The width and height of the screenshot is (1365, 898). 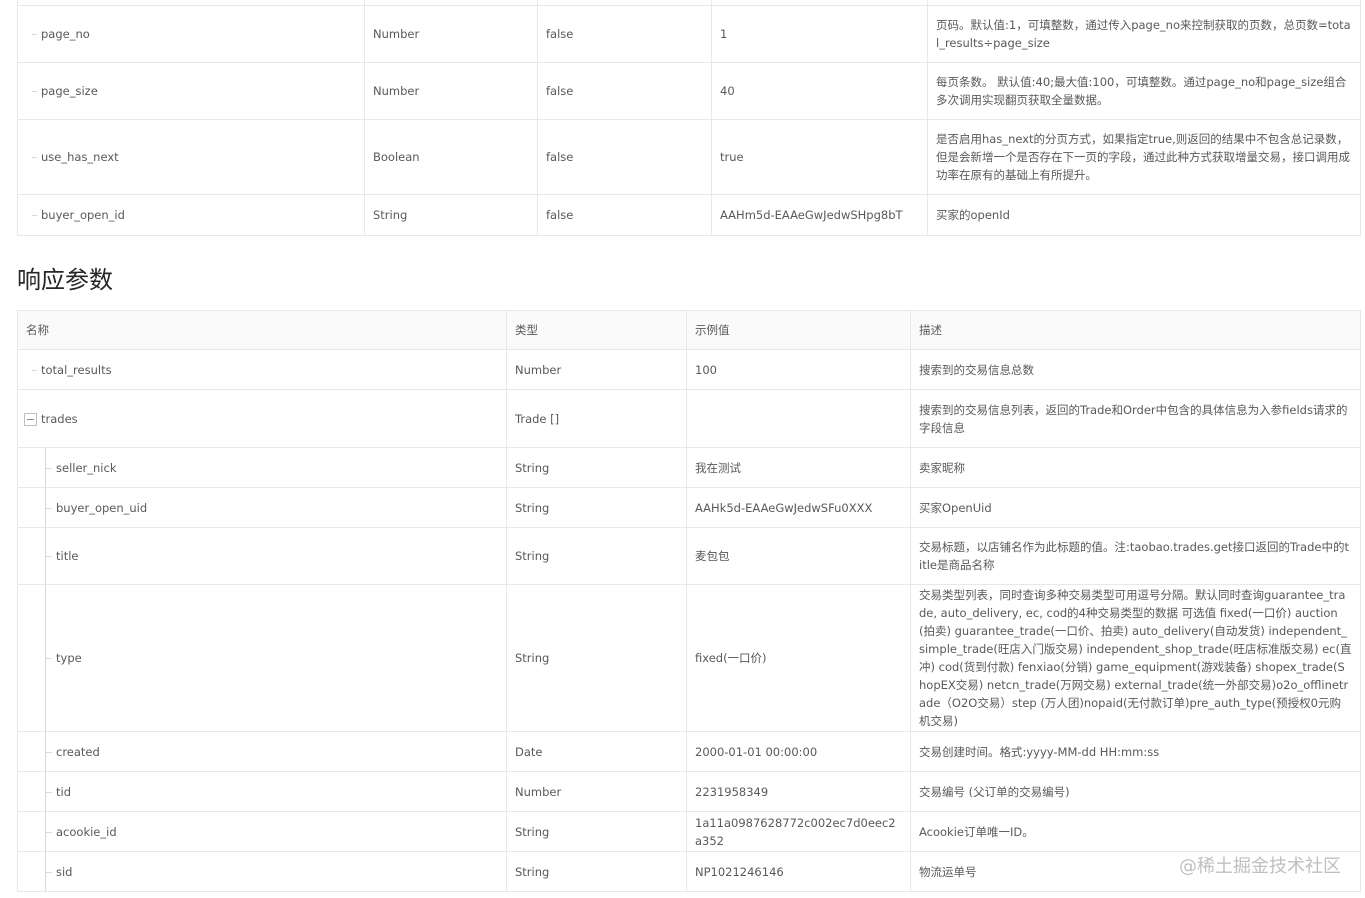 I want to click on field-name-cell: trades, so click(x=262, y=418).